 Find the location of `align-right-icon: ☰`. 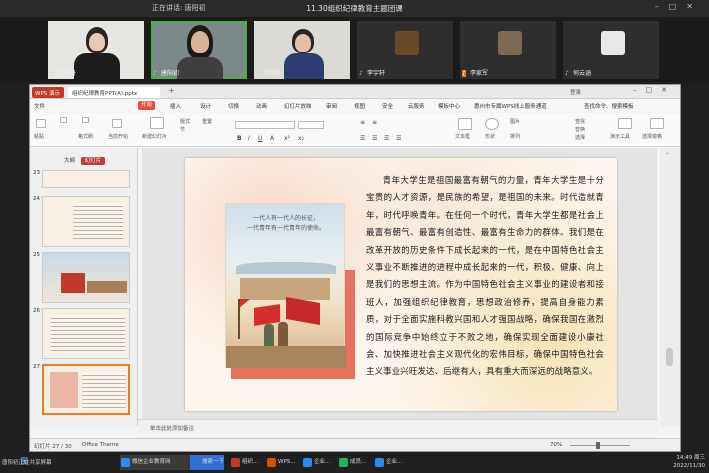

align-right-icon: ☰ is located at coordinates (386, 138).